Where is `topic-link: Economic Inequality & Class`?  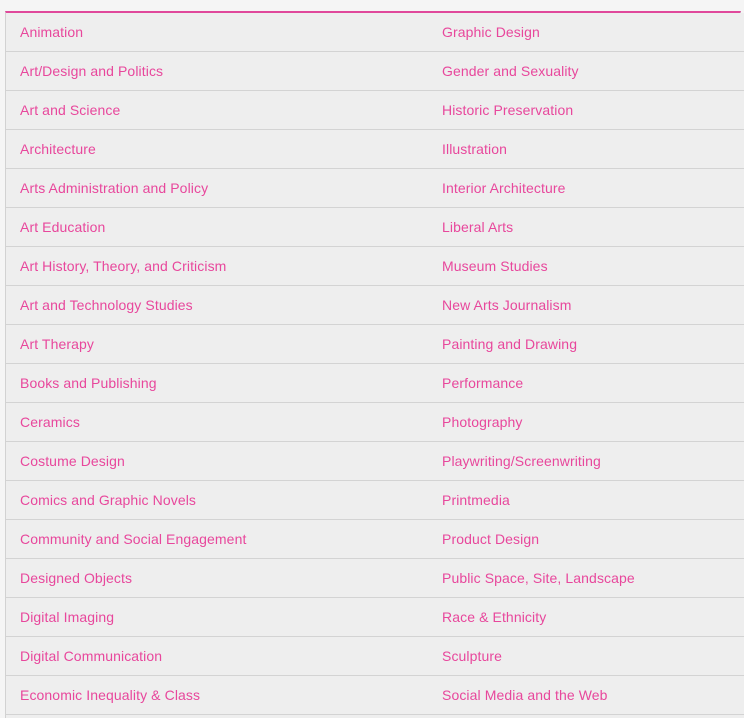 topic-link: Economic Inequality & Class is located at coordinates (110, 695).